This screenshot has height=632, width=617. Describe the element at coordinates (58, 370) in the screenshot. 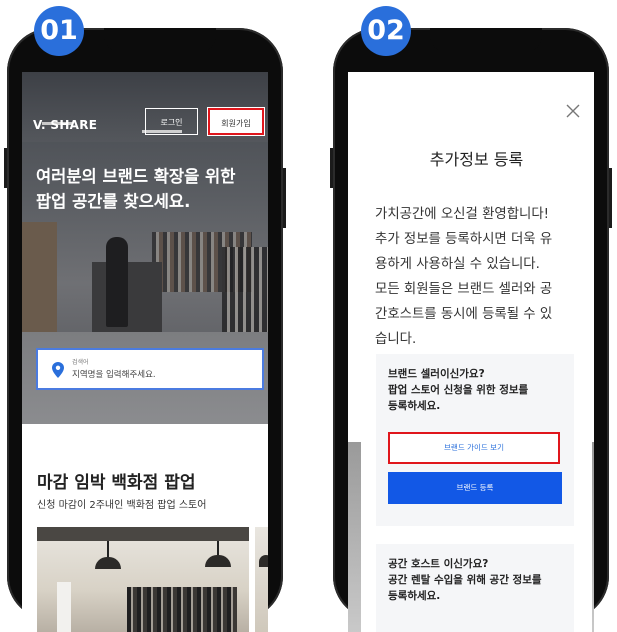

I see `map-pin-icon` at that location.